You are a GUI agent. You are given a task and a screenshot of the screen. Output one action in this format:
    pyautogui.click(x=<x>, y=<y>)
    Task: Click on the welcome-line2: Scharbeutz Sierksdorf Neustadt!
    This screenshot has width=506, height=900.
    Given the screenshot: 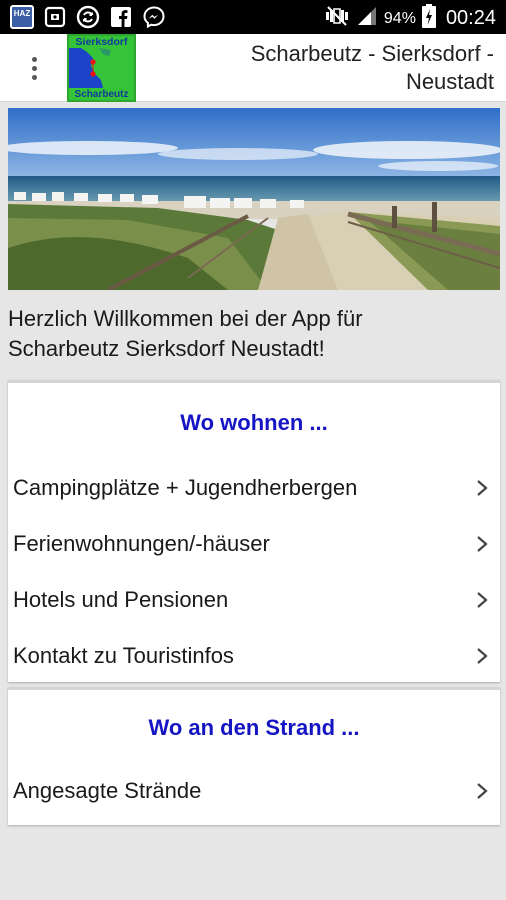 What is the action you would take?
    pyautogui.click(x=166, y=348)
    